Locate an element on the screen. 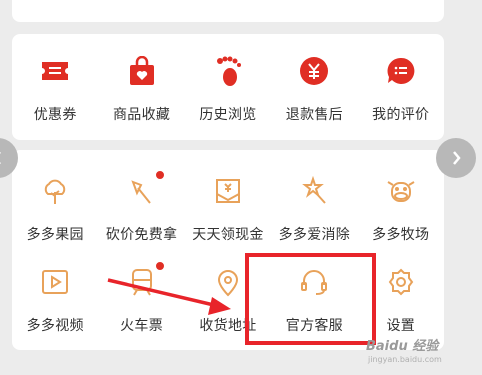  tutorial-highlight-box is located at coordinates (310, 299).